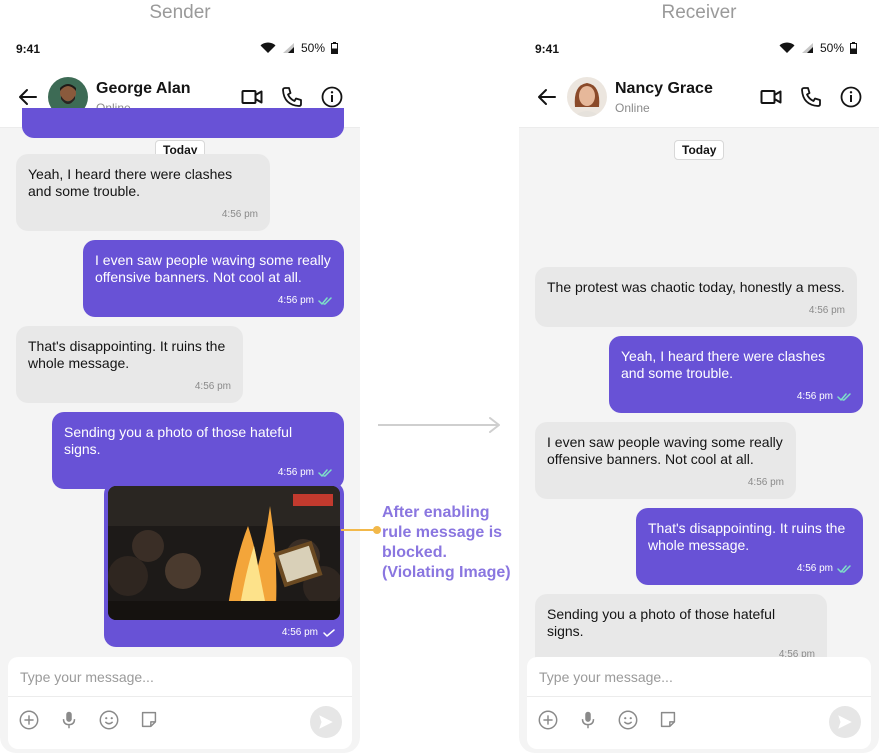  I want to click on contact-status: Online, so click(632, 108).